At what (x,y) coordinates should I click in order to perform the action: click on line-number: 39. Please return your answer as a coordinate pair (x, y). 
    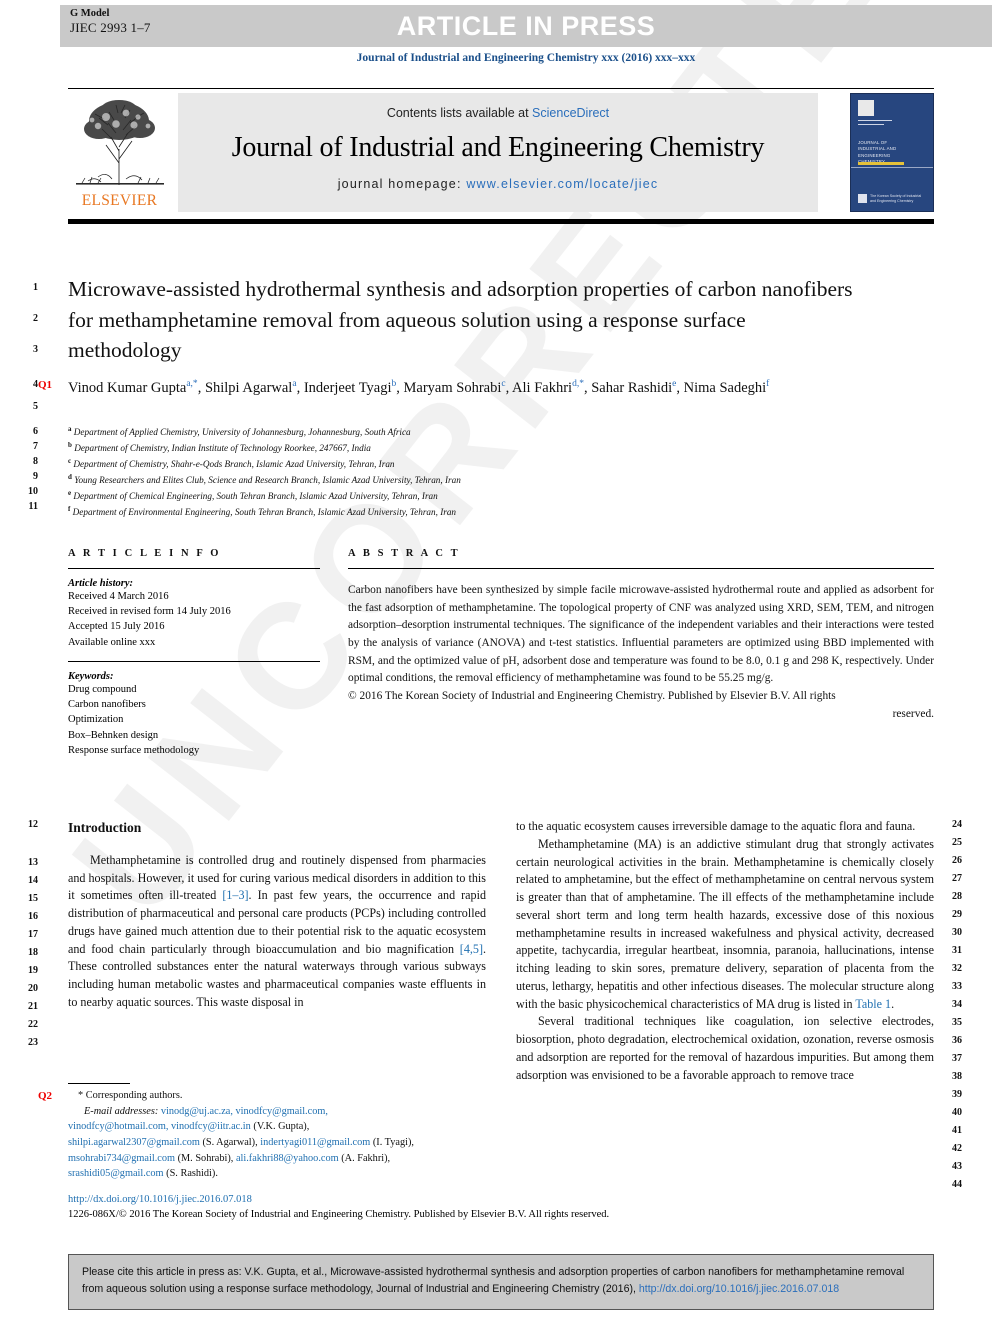
    Looking at the image, I should click on (957, 1094).